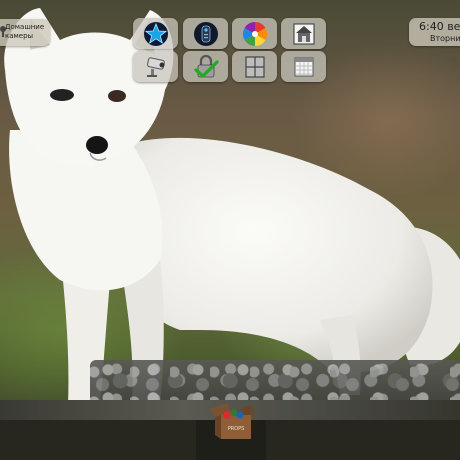  I want to click on calendar-tile, so click(303, 66).